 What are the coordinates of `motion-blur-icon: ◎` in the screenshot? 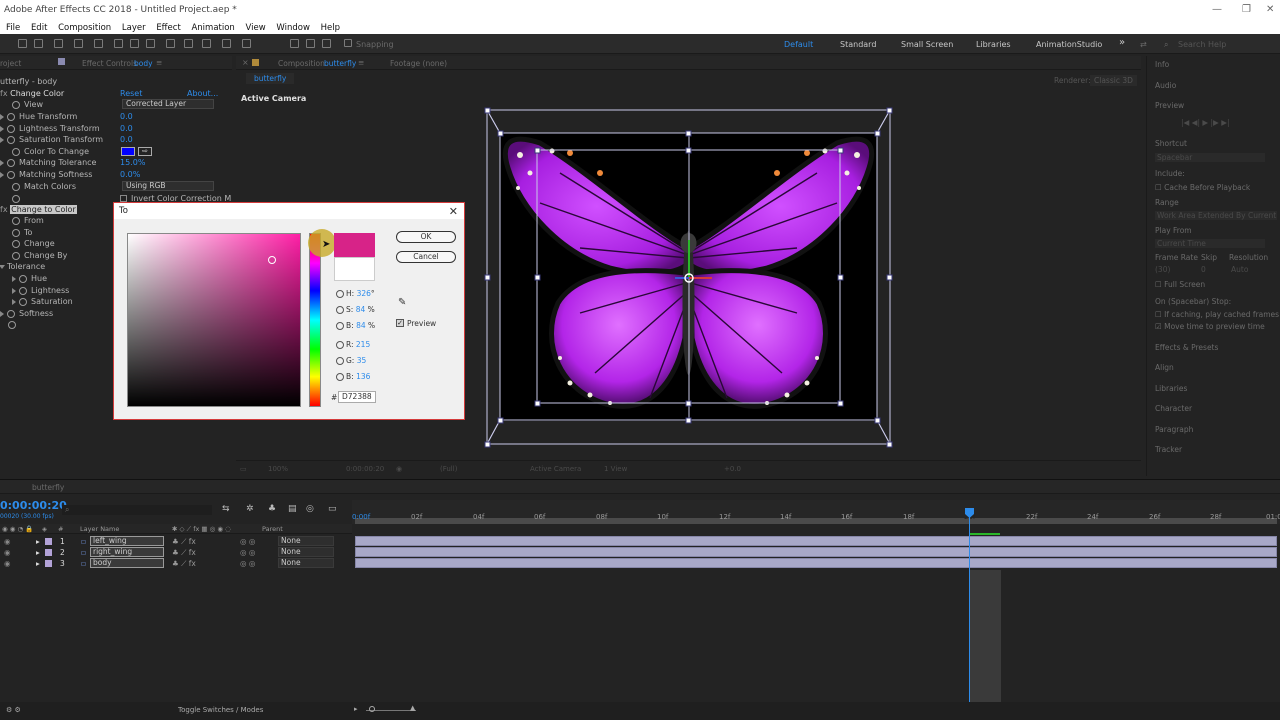 It's located at (310, 509).